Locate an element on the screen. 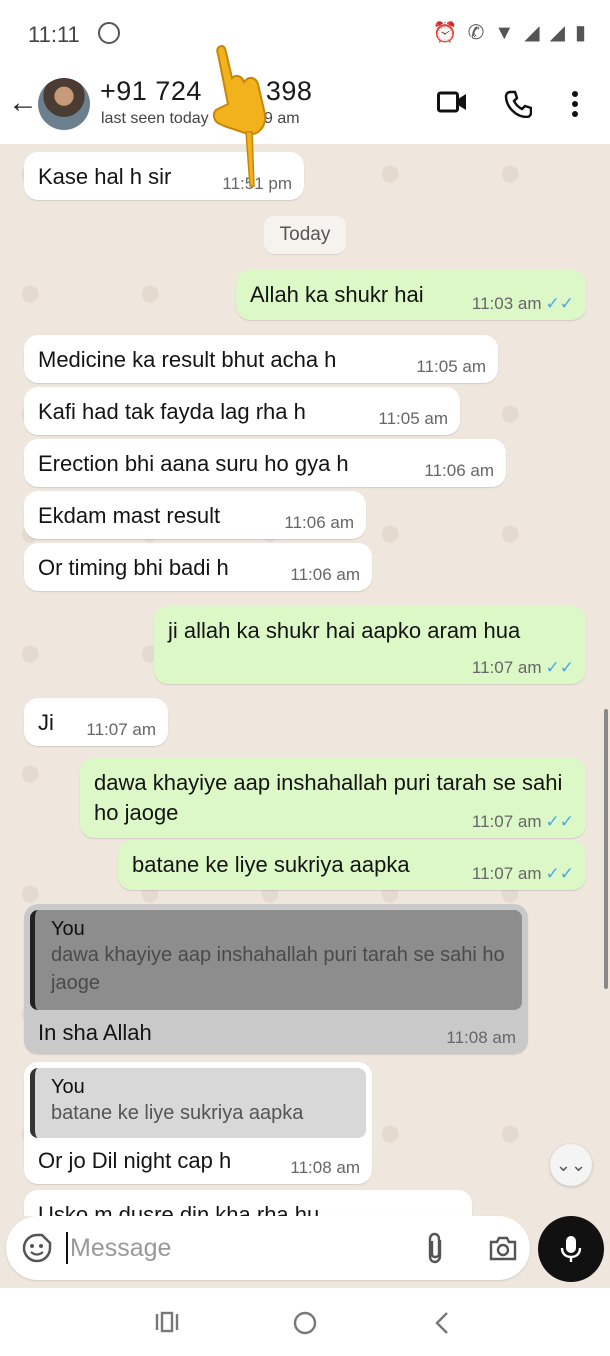 This screenshot has width=610, height=1356. status-bar: 11:11 ⏰ ✆ ▼ ◢ ◢ ▮ is located at coordinates (305, 33).